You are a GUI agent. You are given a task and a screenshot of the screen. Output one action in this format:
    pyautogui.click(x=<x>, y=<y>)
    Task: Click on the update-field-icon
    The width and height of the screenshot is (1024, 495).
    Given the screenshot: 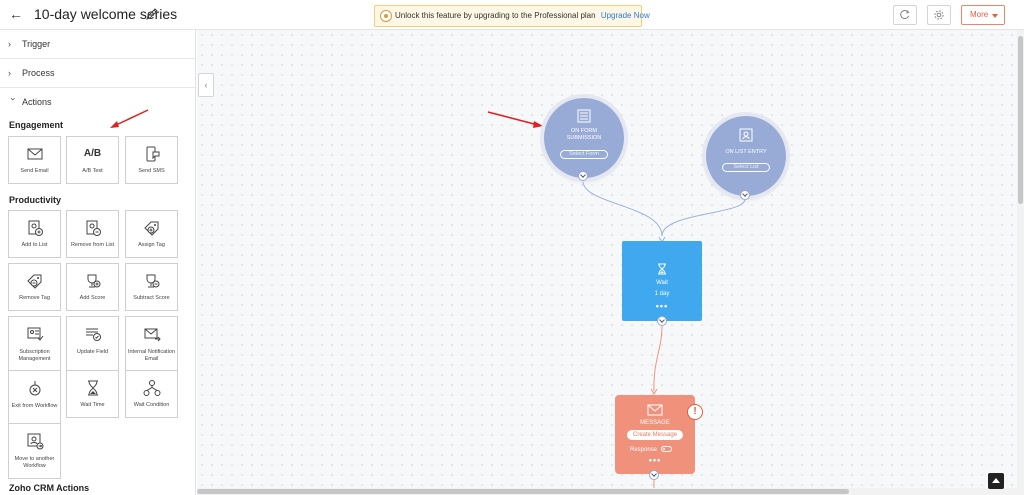 What is the action you would take?
    pyautogui.click(x=93, y=334)
    